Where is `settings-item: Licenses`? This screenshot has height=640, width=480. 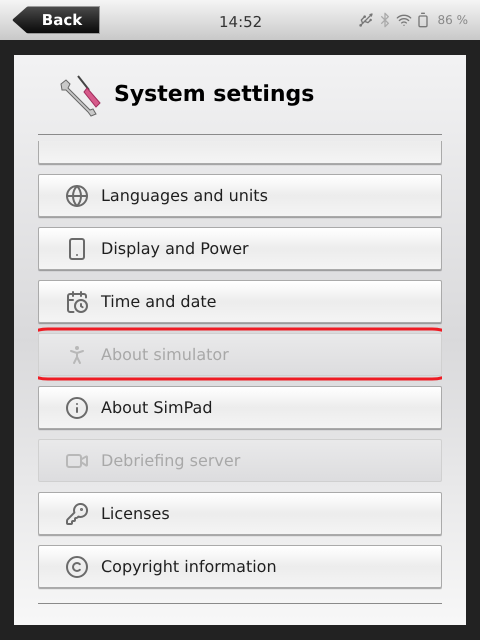
settings-item: Licenses is located at coordinates (240, 513).